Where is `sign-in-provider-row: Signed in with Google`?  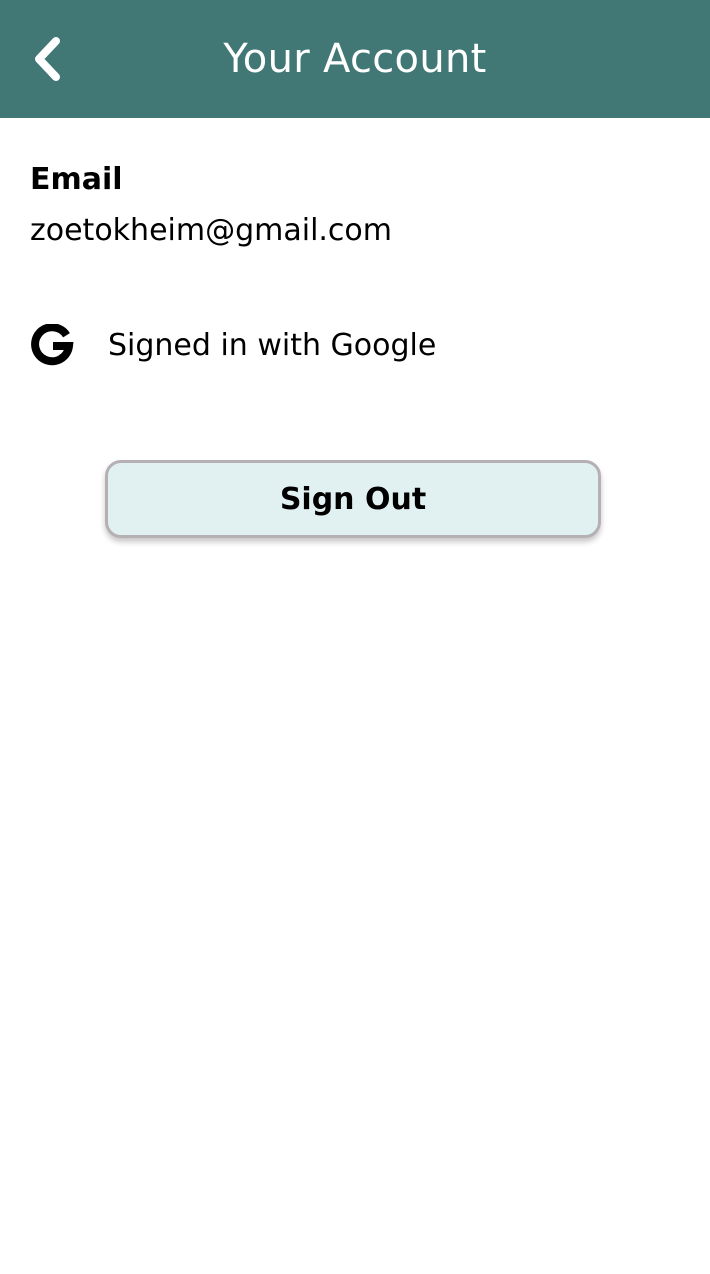 sign-in-provider-row: Signed in with Google is located at coordinates (233, 346).